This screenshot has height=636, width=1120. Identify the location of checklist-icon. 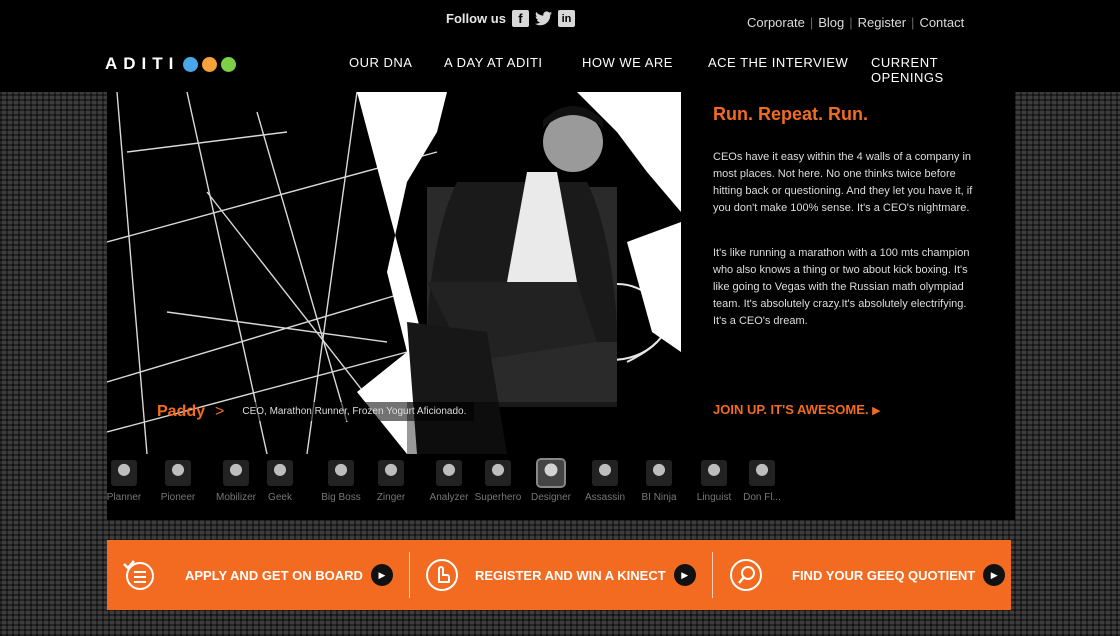
(138, 575).